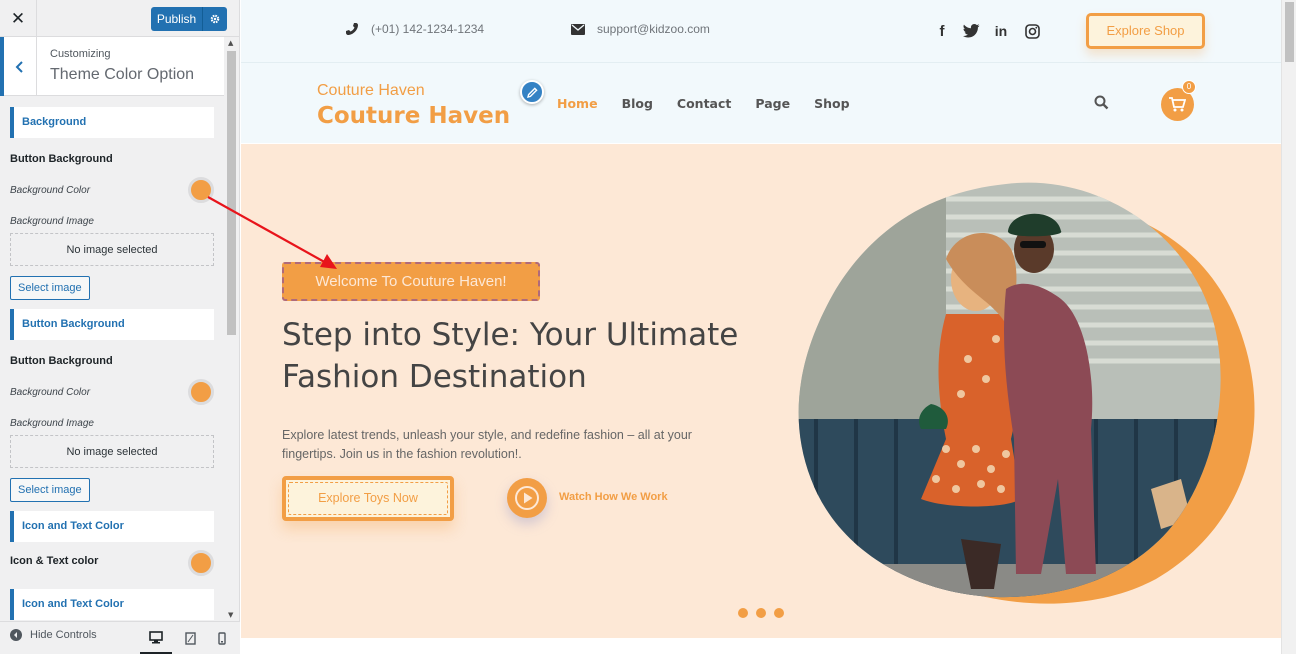 The width and height of the screenshot is (1296, 654). What do you see at coordinates (112, 324) in the screenshot?
I see `section-heading-button-background: Button Background` at bounding box center [112, 324].